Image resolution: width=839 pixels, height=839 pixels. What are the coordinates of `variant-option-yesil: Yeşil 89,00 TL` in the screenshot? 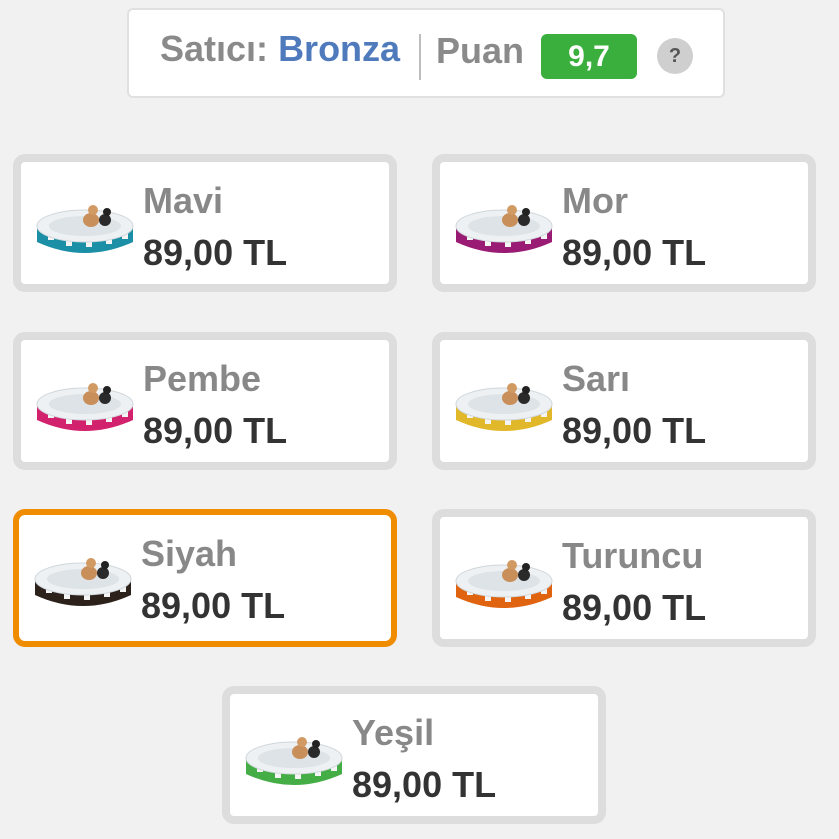 It's located at (414, 755).